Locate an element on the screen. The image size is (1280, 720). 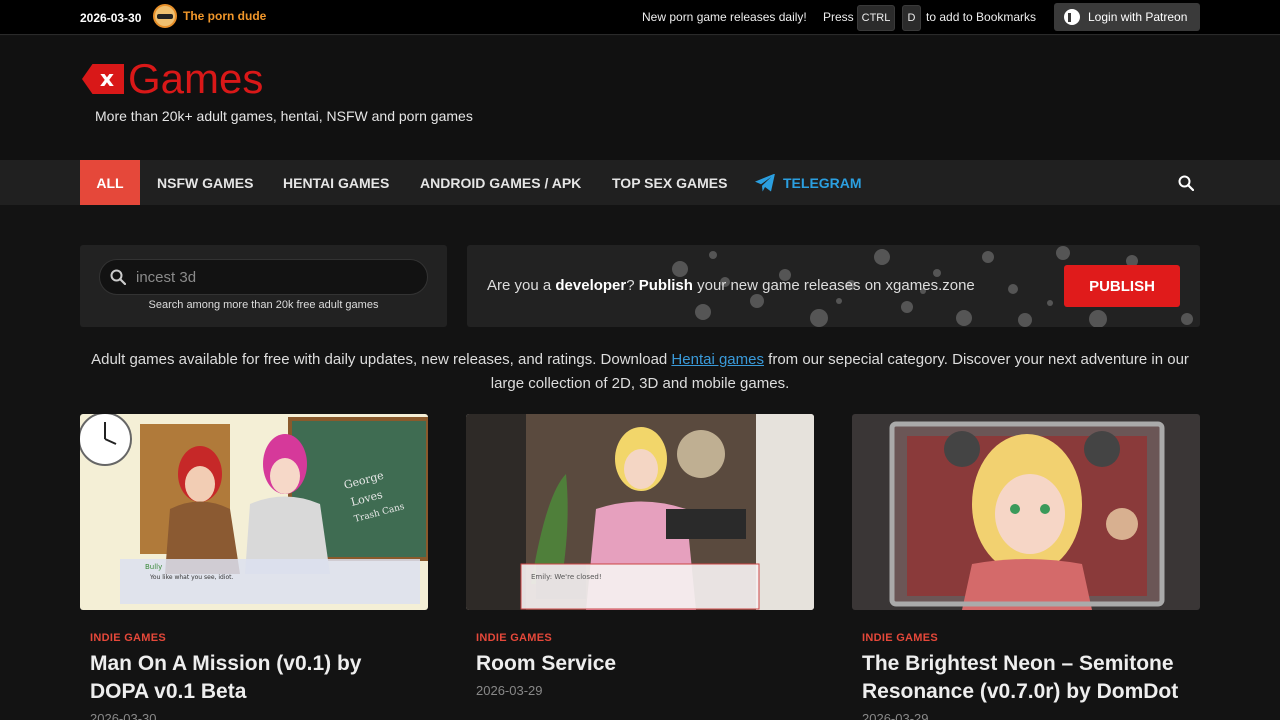
game-thumbnail is located at coordinates (1026, 512).